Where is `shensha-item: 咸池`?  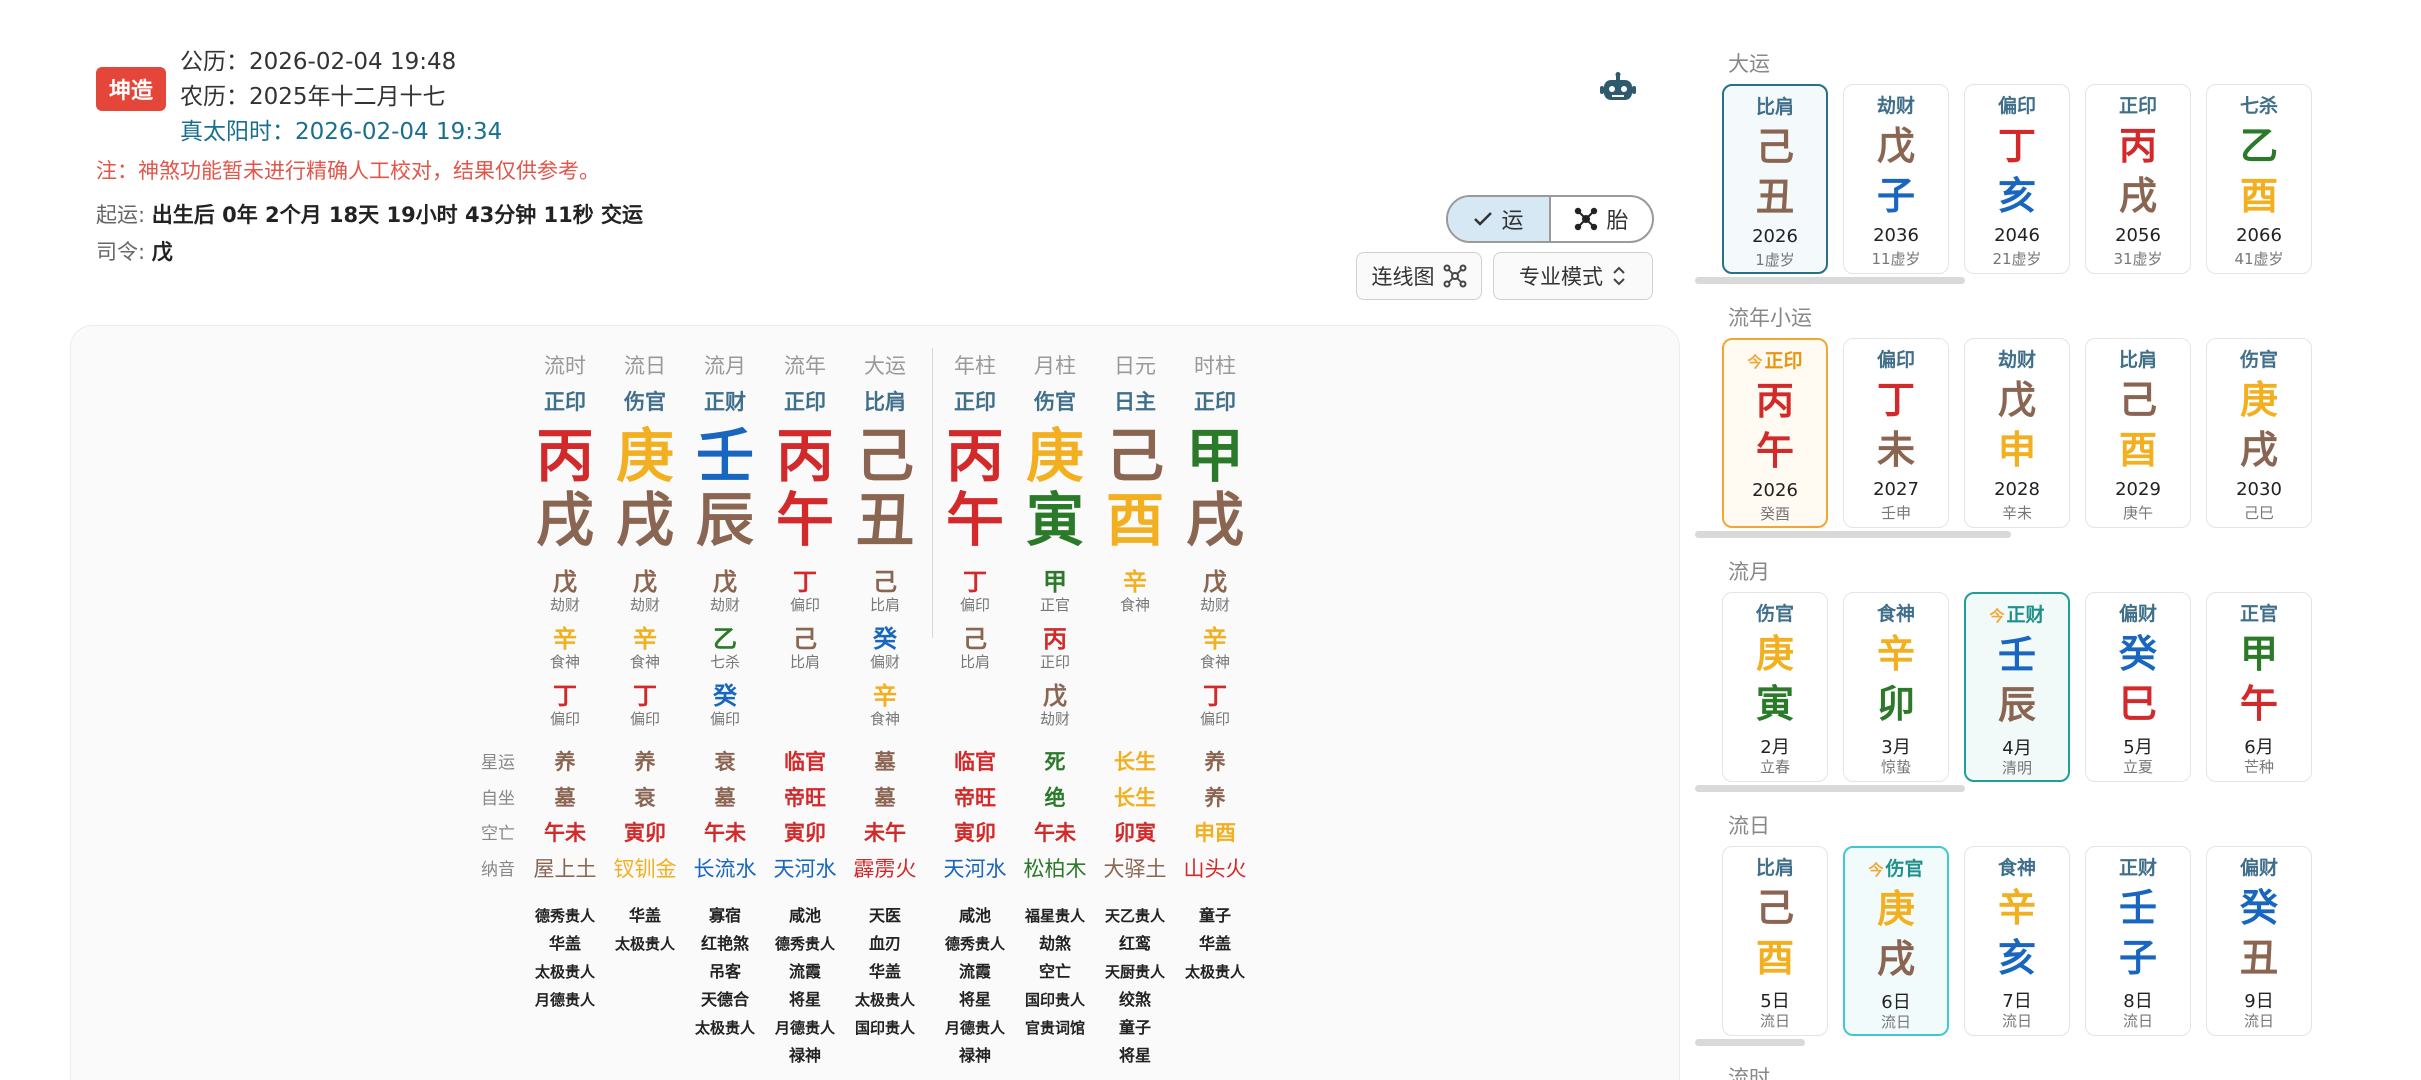 shensha-item: 咸池 is located at coordinates (804, 915).